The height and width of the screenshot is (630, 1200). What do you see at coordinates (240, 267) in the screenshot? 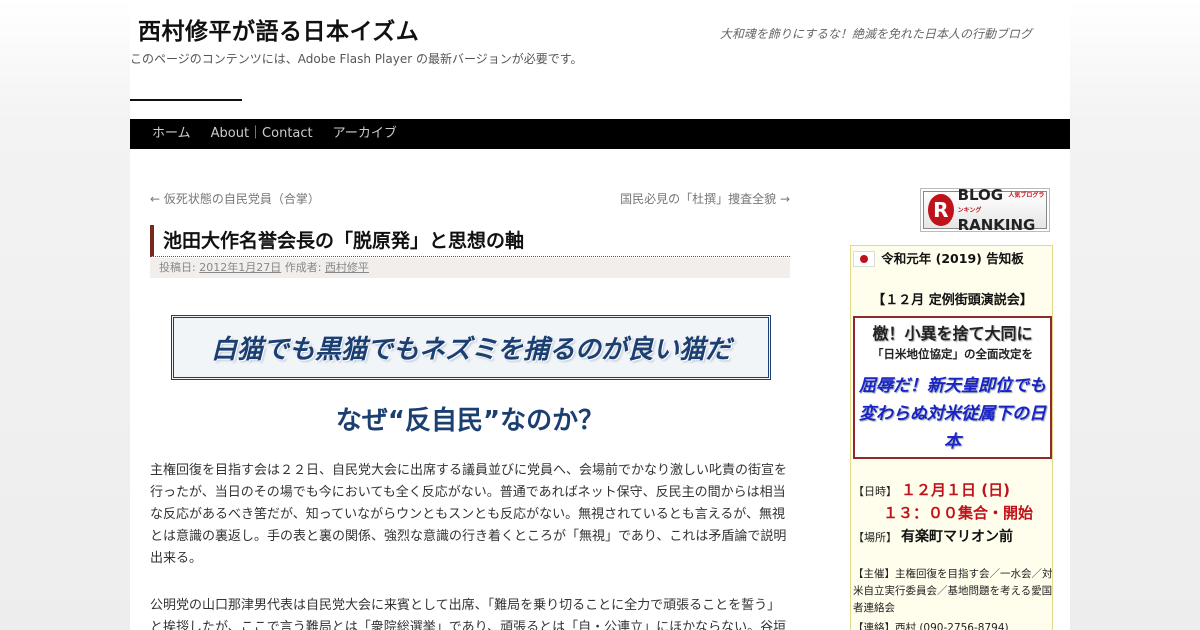
I see `entry-date-link: 2012年1月27日` at bounding box center [240, 267].